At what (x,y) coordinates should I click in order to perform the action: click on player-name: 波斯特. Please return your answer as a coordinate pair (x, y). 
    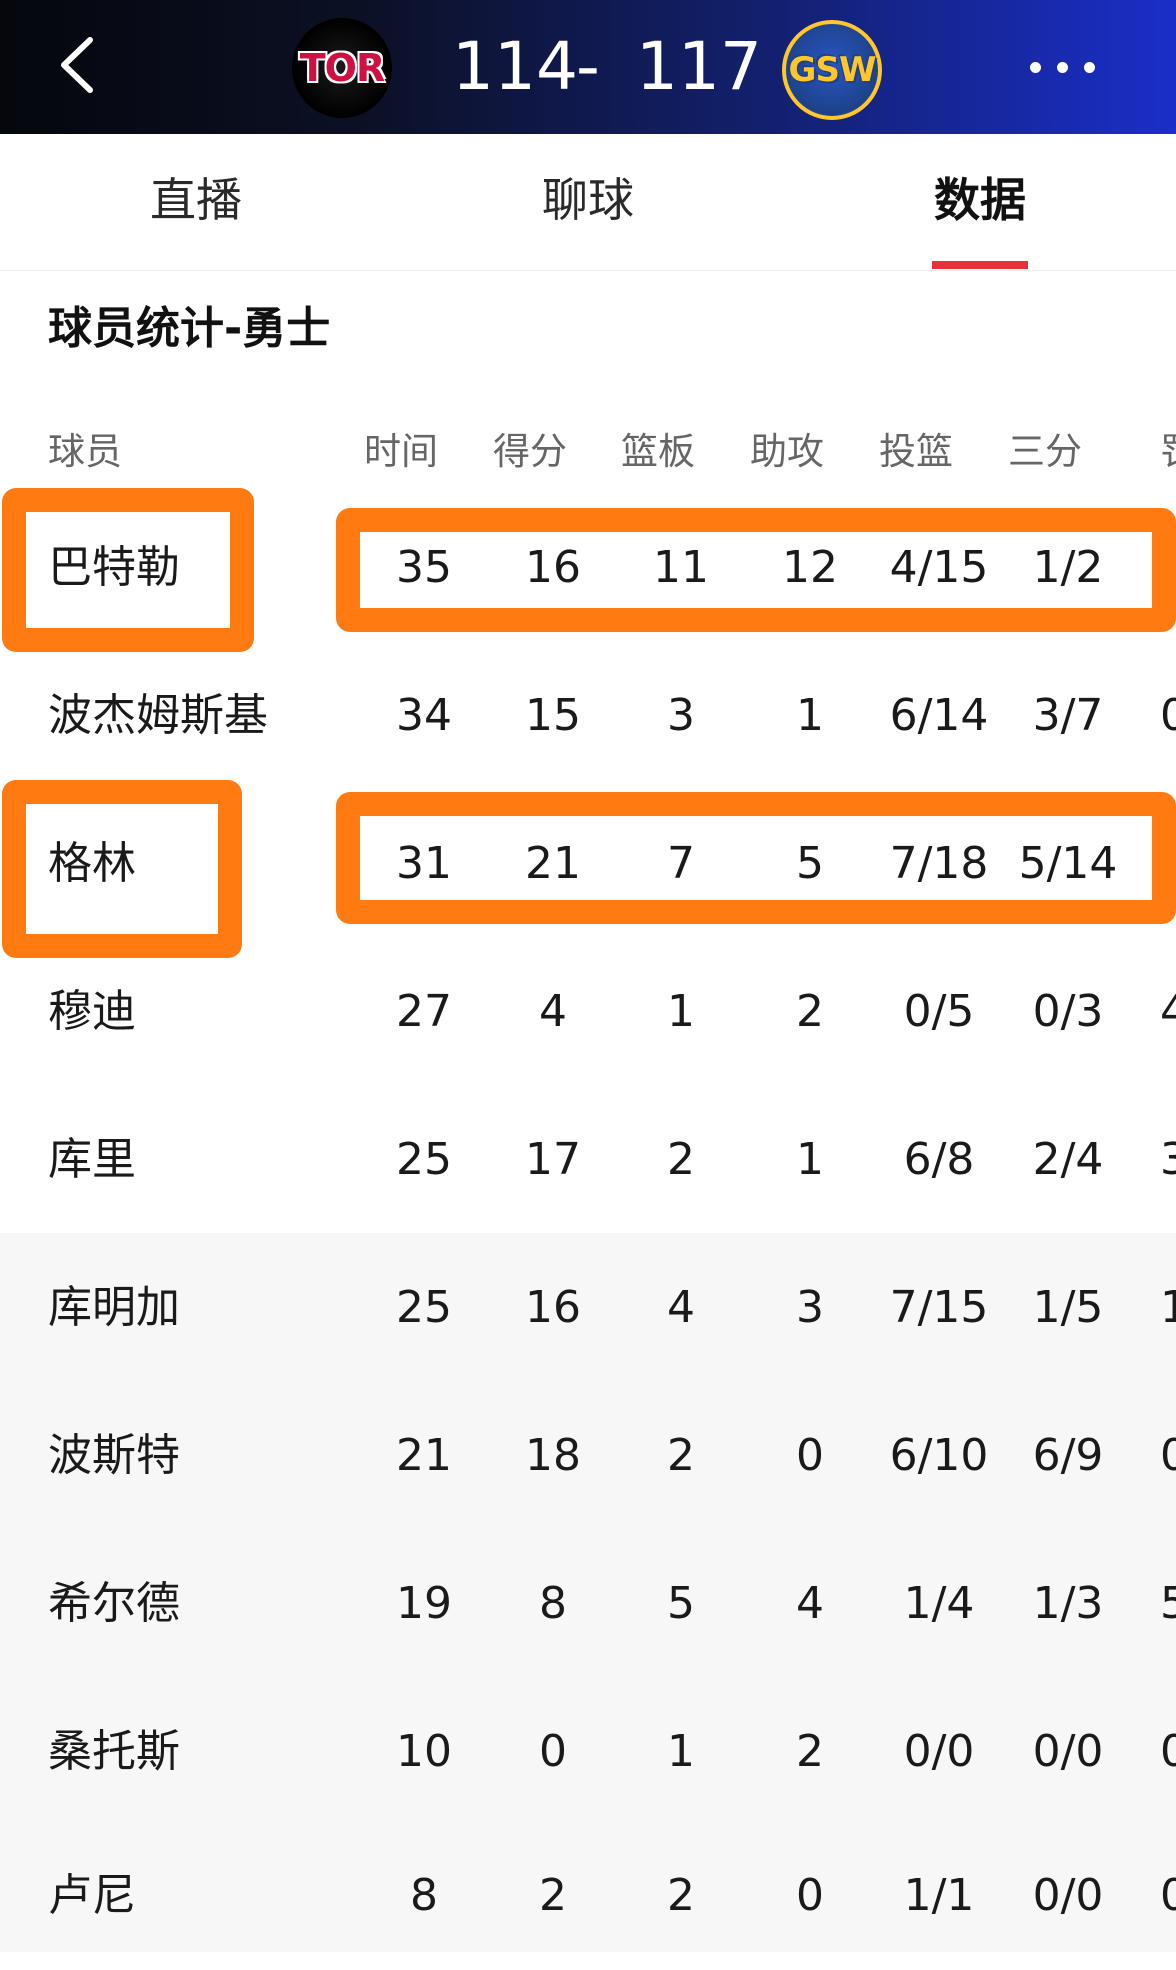
    Looking at the image, I should click on (178, 1456).